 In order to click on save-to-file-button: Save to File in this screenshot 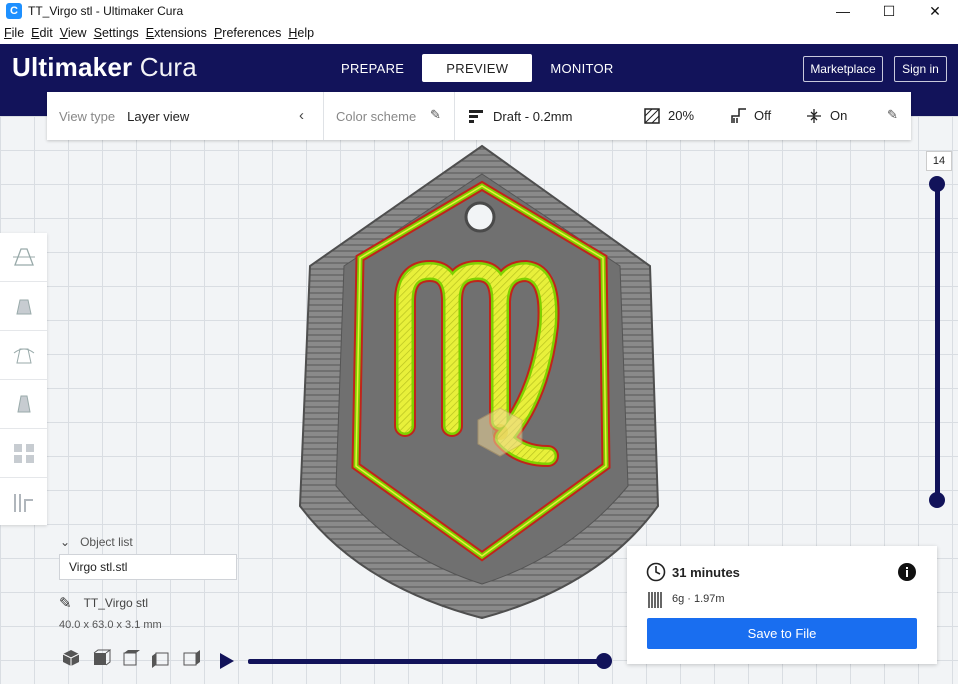, I will do `click(782, 633)`.